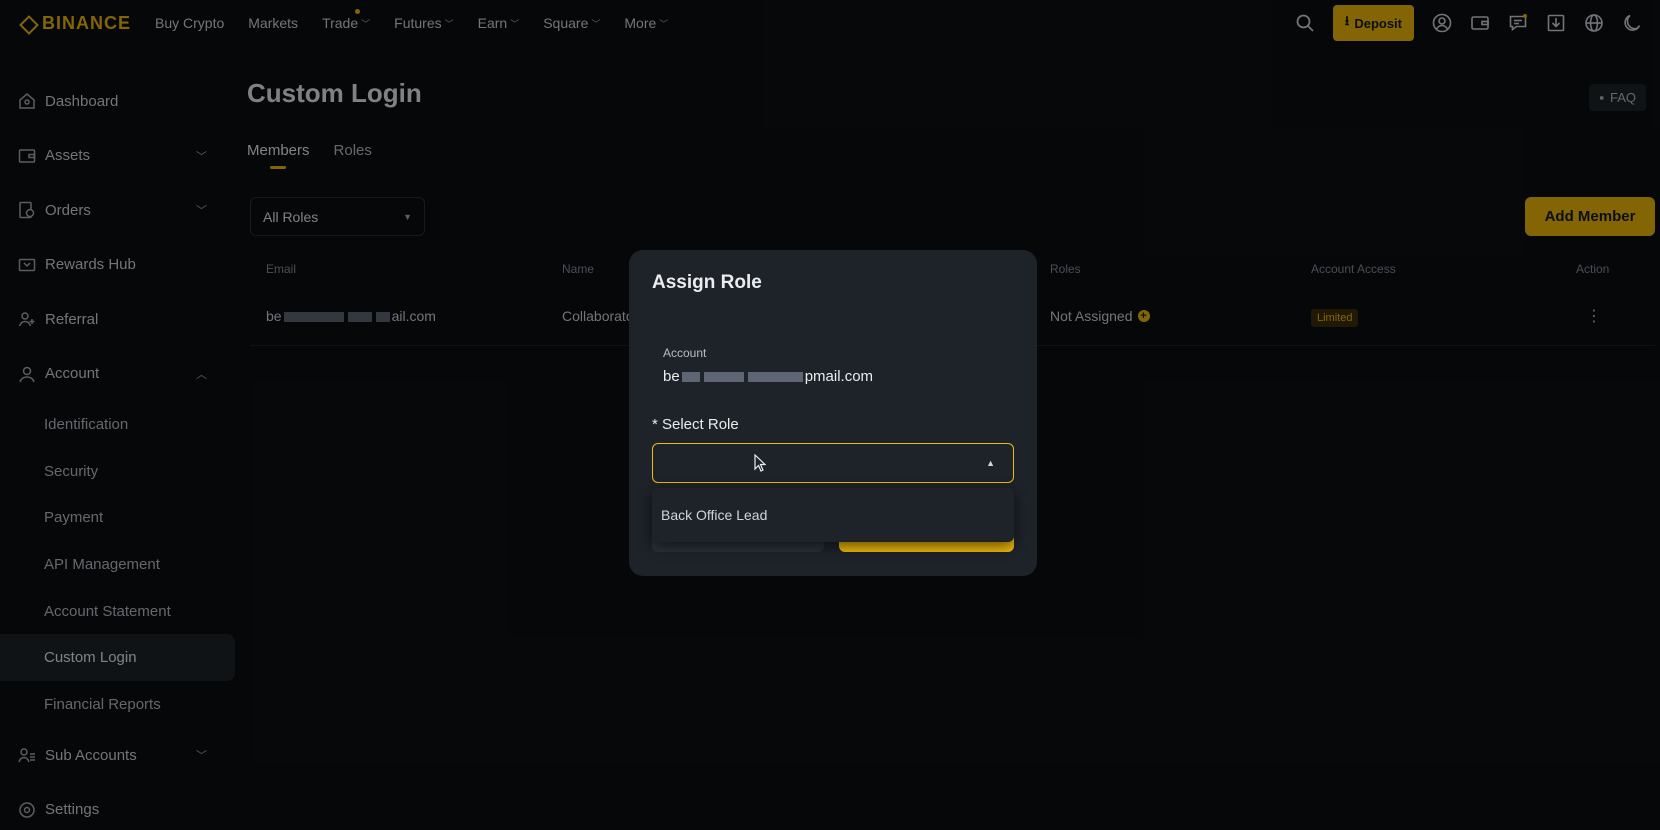 This screenshot has height=830, width=1660. Describe the element at coordinates (707, 282) in the screenshot. I see `modal-title: Assign Role` at that location.